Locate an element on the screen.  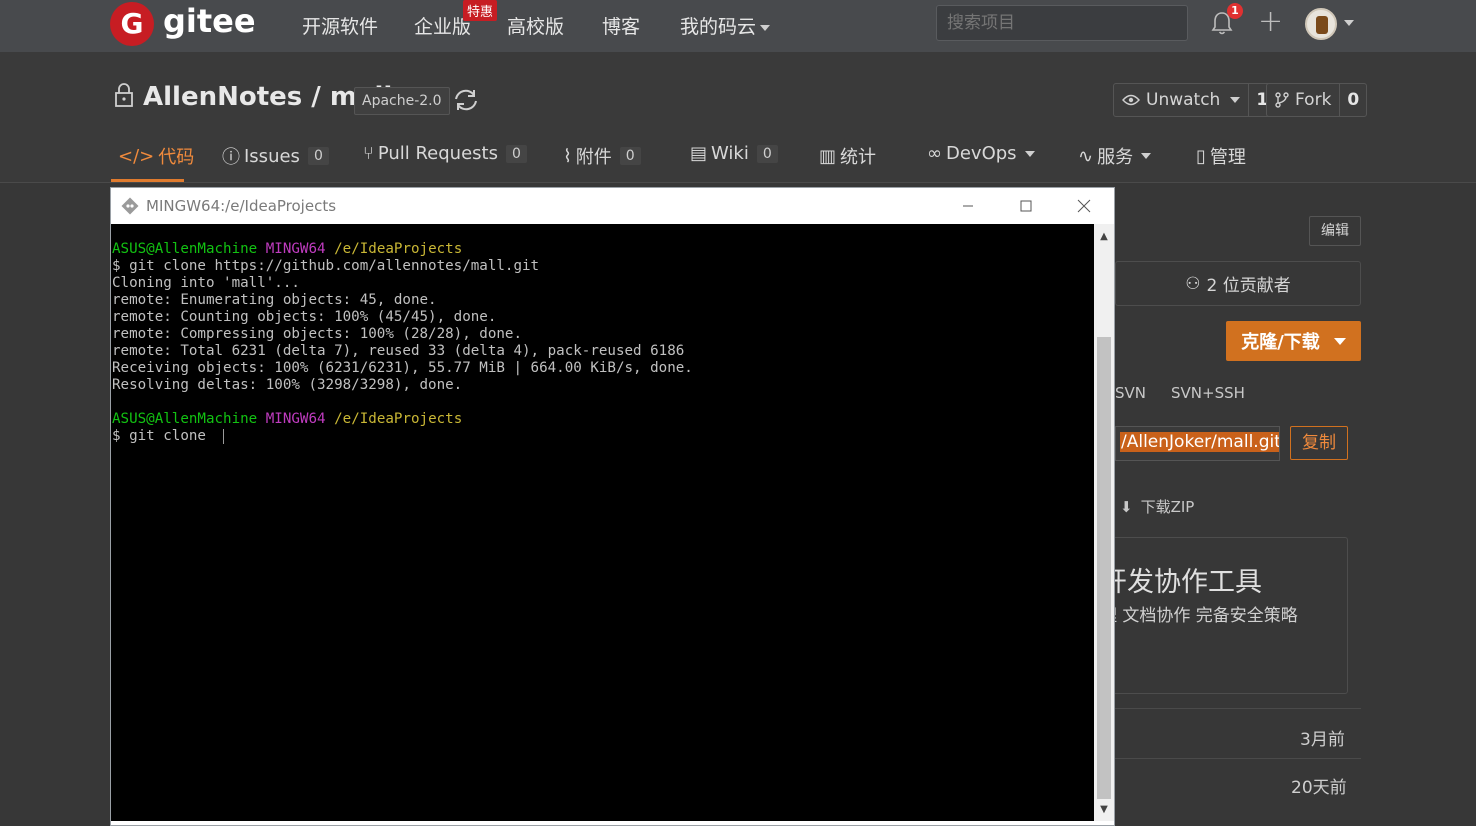
tab-stats-label: 统计 is located at coordinates (858, 157).